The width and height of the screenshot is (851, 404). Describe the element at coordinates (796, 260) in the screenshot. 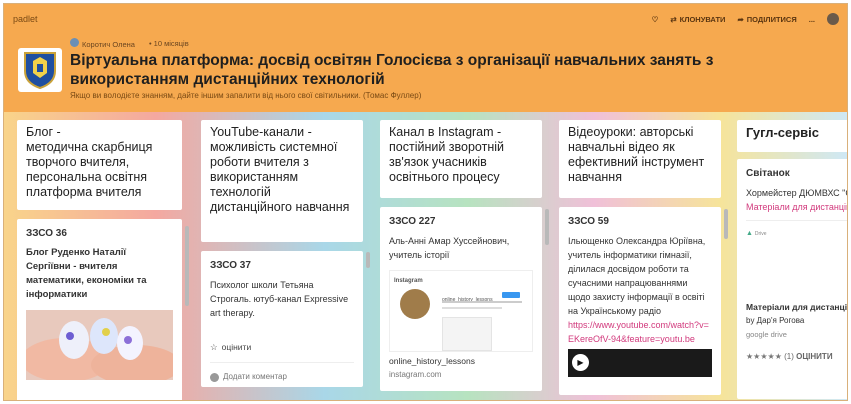

I see `drive-preview: ▲ Drive` at that location.